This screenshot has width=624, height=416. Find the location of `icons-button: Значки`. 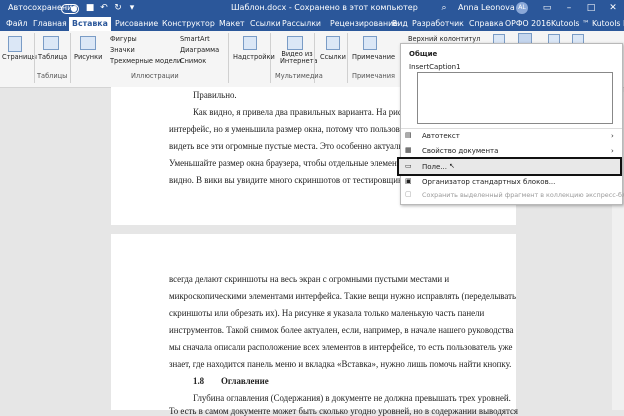

icons-button: Значки is located at coordinates (122, 50).